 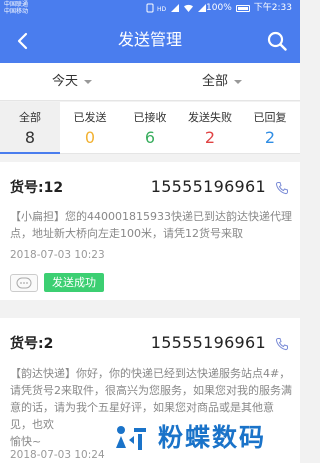 What do you see at coordinates (215, 81) in the screenshot?
I see `scope-filter-label: 全部` at bounding box center [215, 81].